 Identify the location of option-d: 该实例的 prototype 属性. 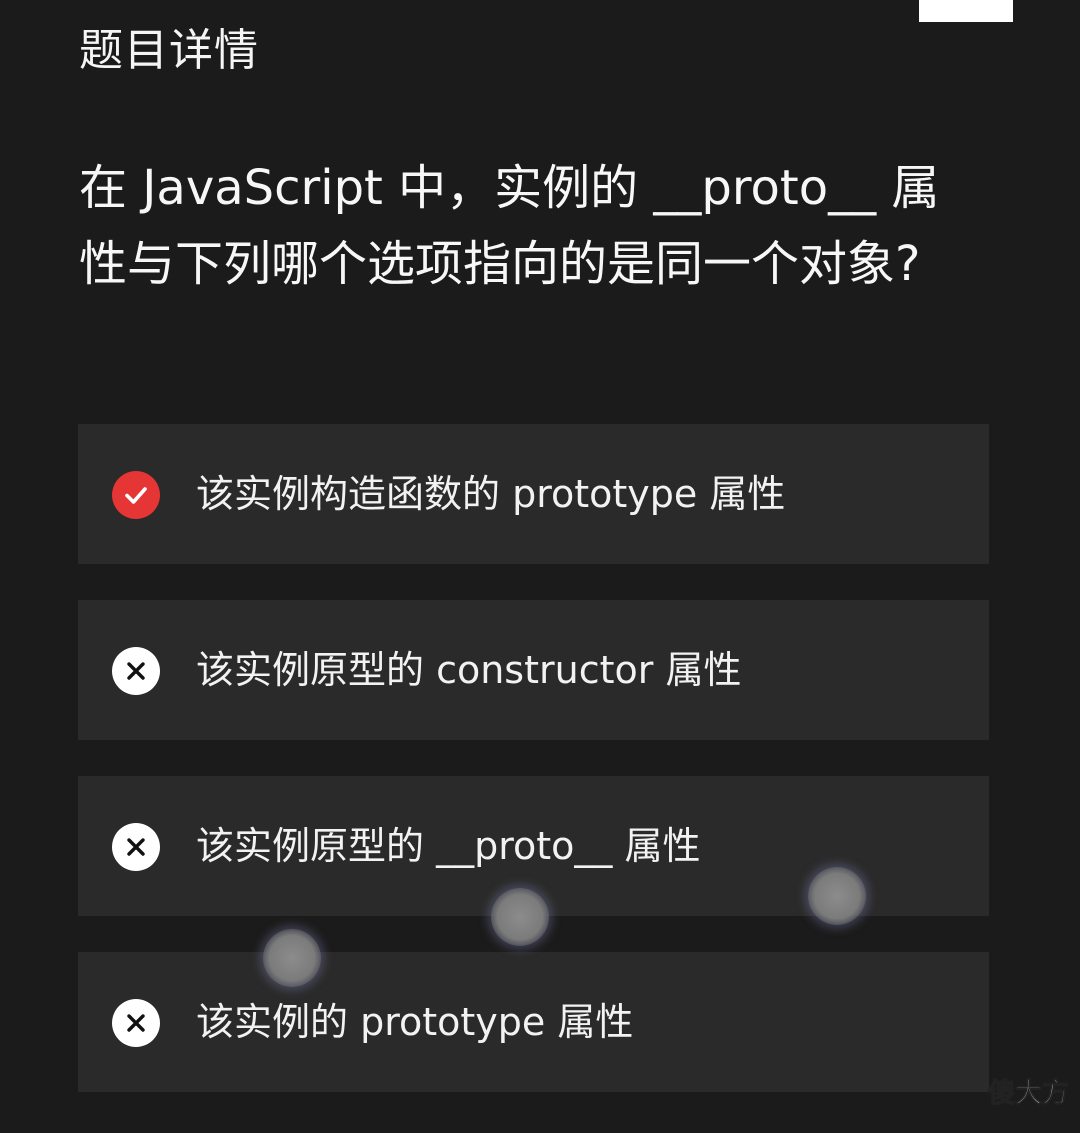
(533, 1022).